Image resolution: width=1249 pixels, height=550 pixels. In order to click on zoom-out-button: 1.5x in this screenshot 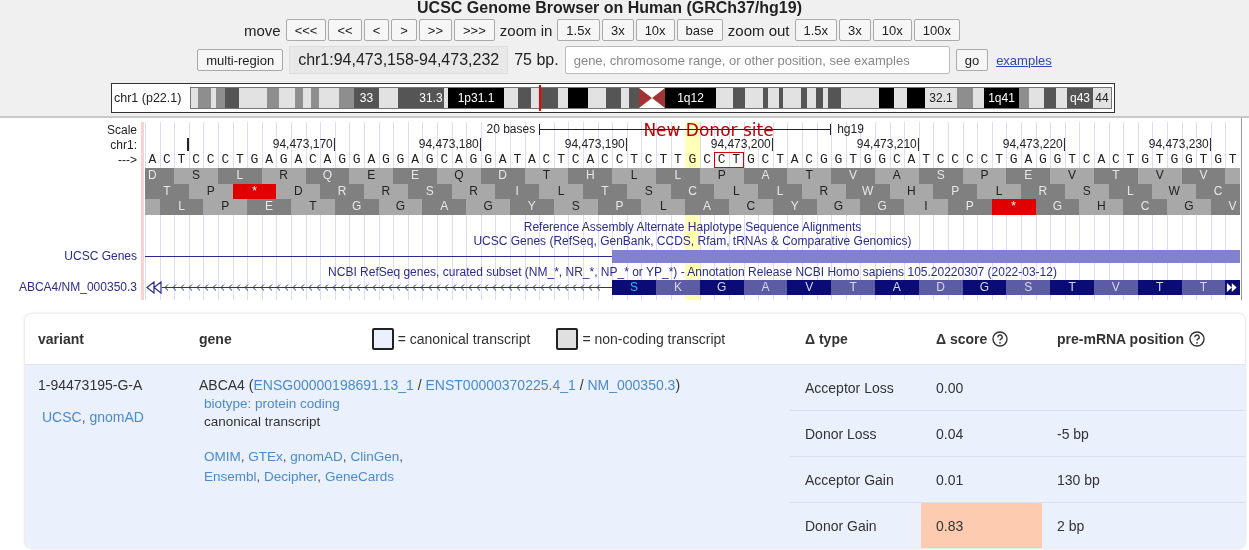, I will do `click(816, 30)`.